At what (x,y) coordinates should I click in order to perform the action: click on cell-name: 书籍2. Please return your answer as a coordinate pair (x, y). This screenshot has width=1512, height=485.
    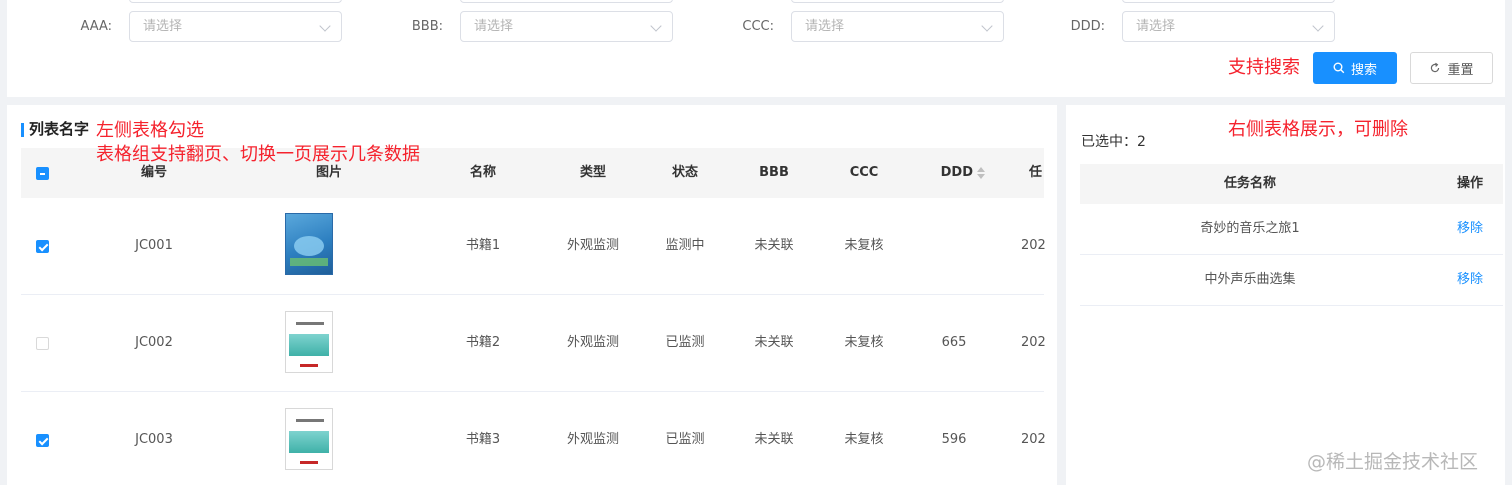
    Looking at the image, I should click on (483, 342).